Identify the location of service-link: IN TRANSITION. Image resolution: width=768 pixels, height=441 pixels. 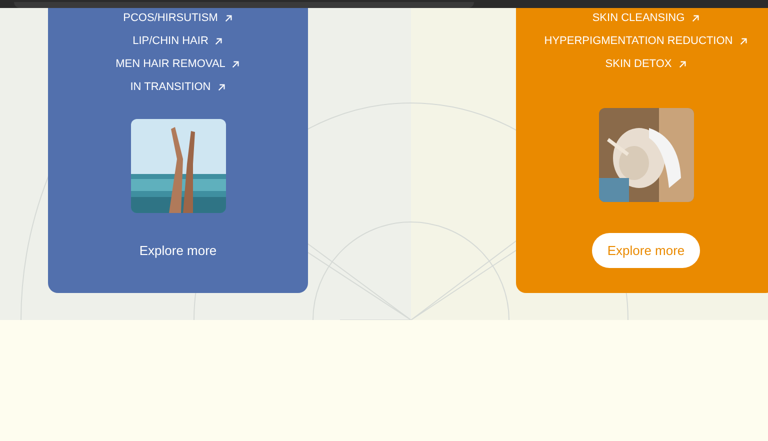
(178, 87).